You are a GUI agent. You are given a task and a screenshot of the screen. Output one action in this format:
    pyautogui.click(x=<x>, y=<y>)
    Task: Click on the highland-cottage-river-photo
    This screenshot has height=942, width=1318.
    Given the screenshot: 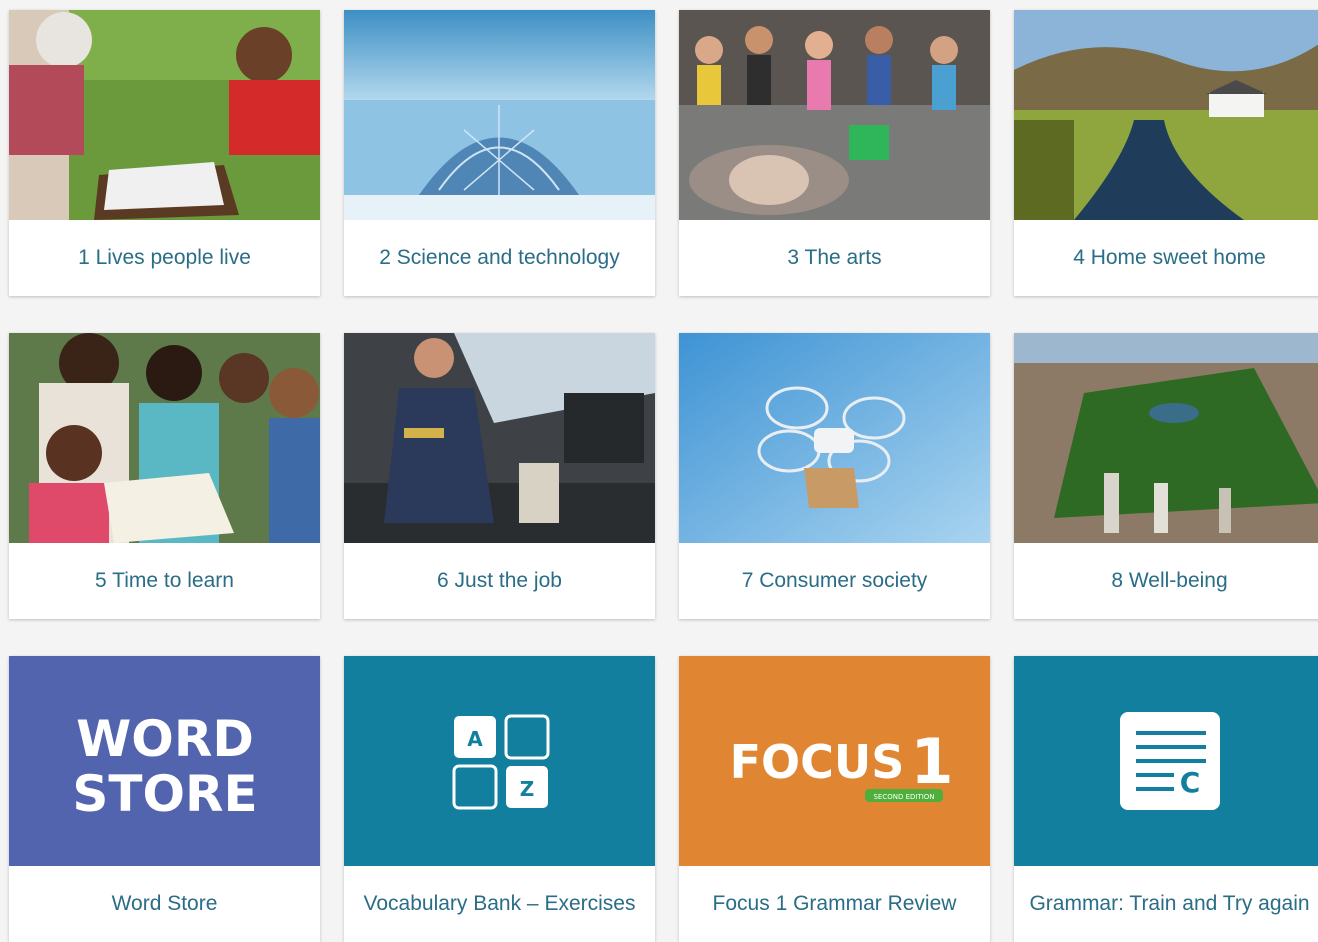 What is the action you would take?
    pyautogui.click(x=1166, y=115)
    